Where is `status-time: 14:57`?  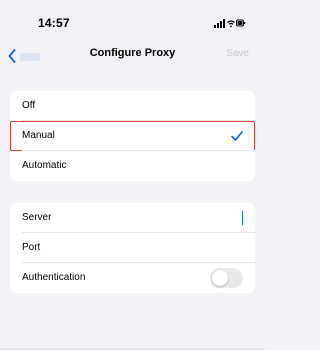
status-time: 14:57 is located at coordinates (54, 23).